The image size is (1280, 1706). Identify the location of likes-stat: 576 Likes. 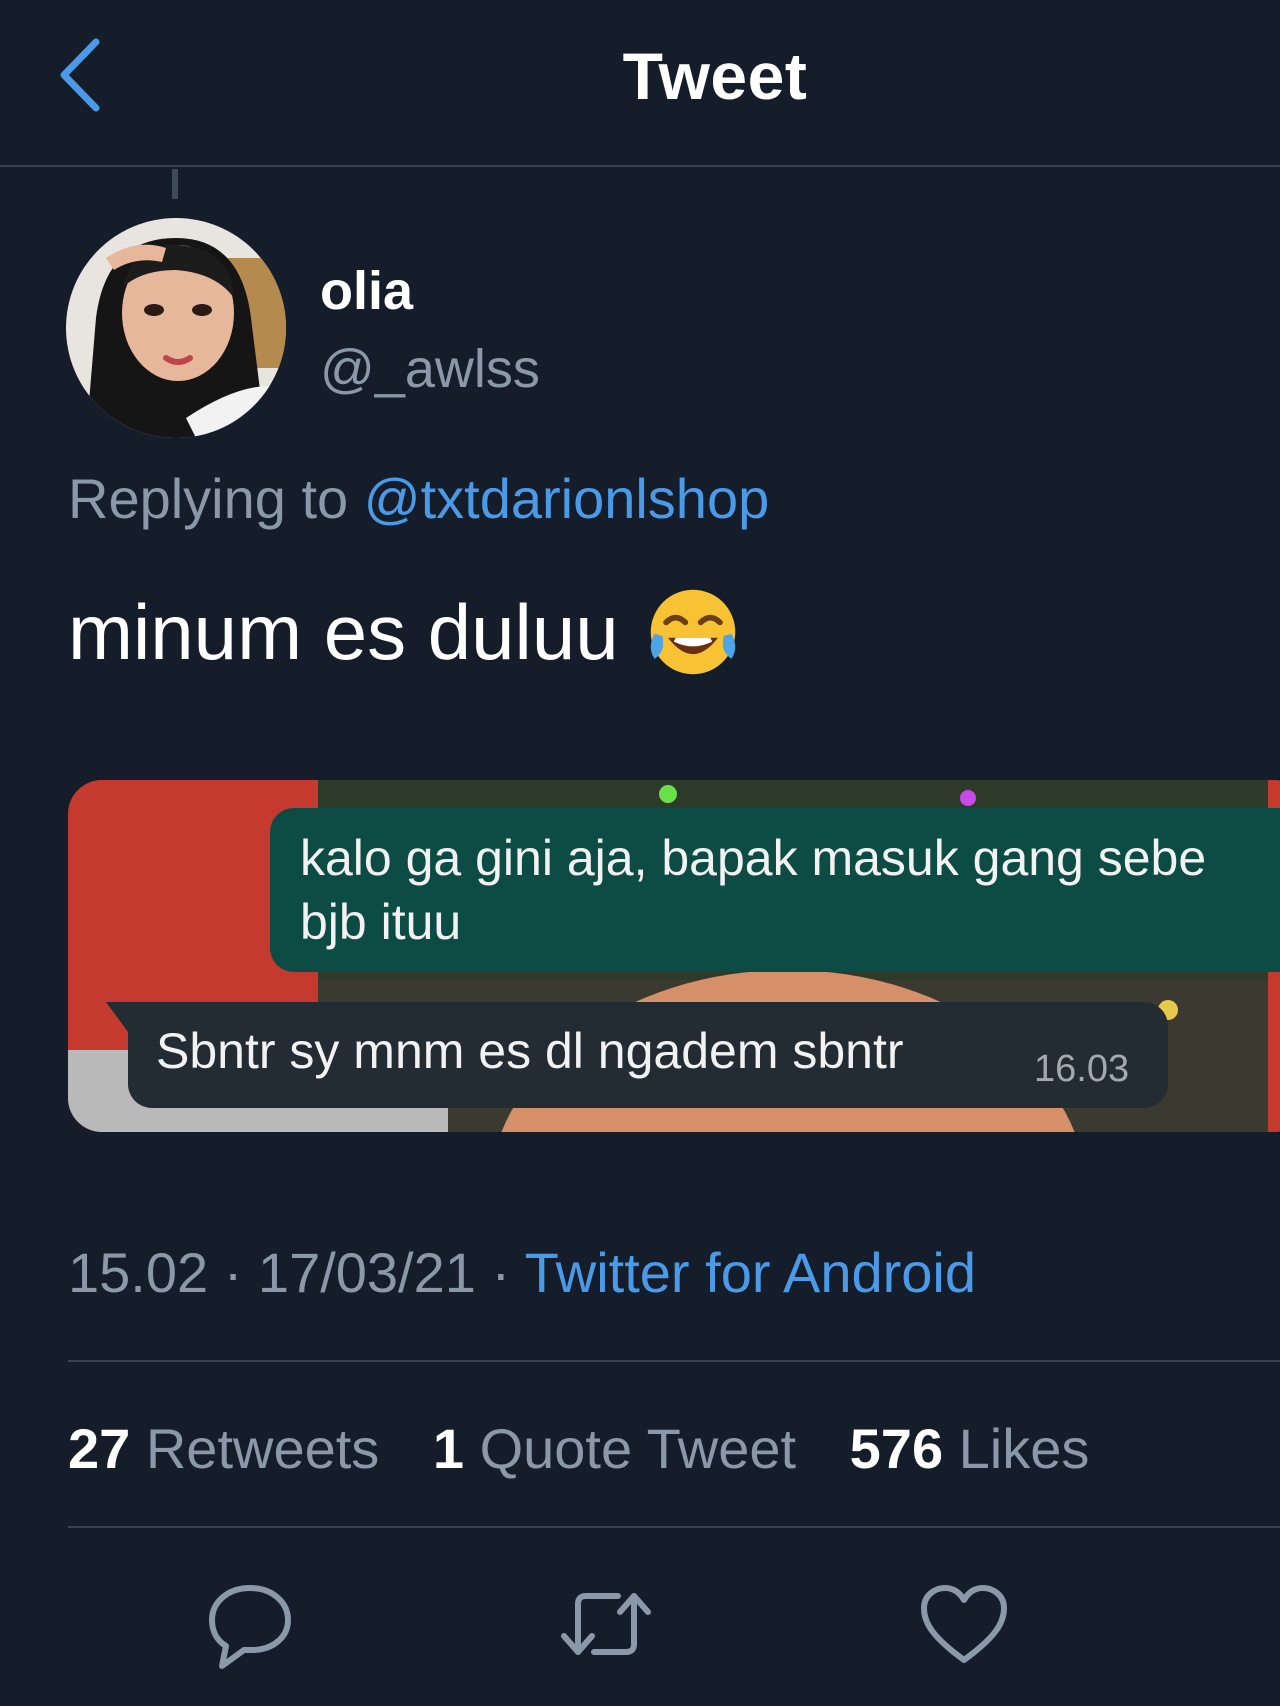
(970, 1448).